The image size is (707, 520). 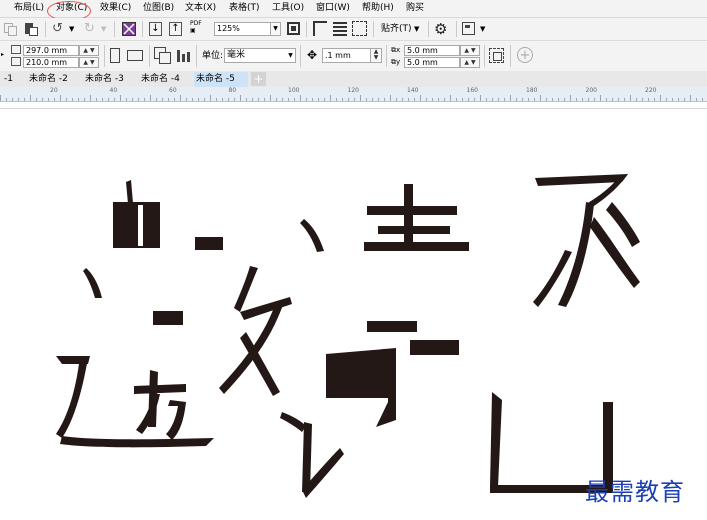 What do you see at coordinates (468, 28) in the screenshot?
I see `launch-icon` at bounding box center [468, 28].